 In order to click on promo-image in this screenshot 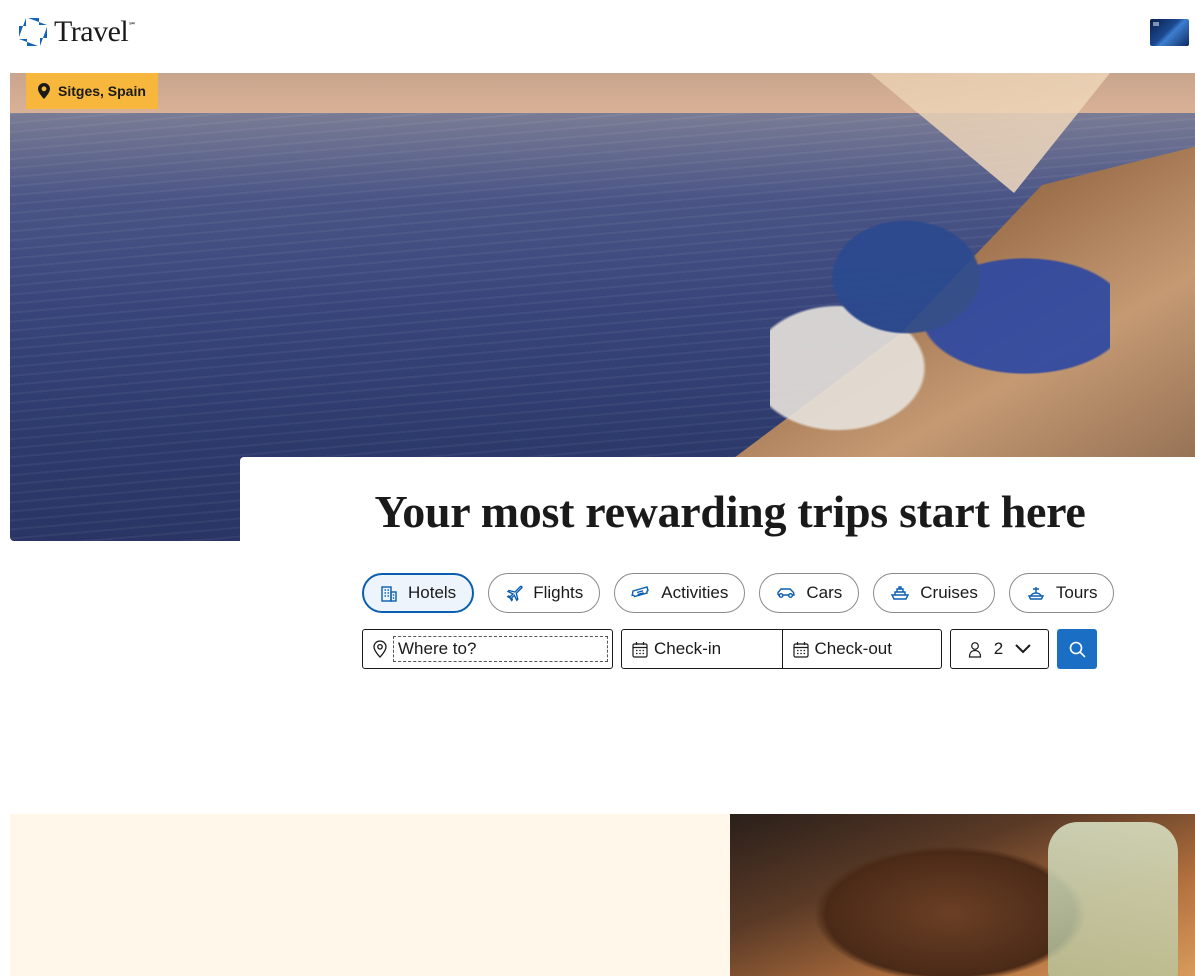, I will do `click(962, 895)`.